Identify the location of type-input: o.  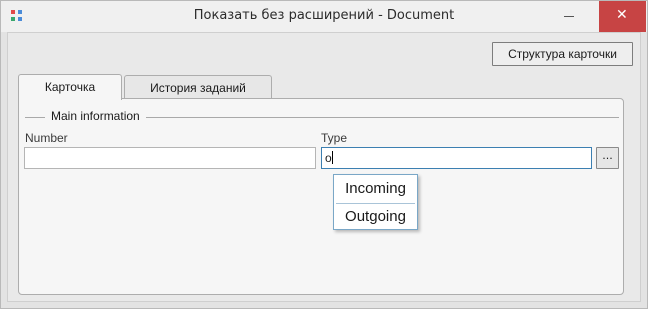
(456, 158).